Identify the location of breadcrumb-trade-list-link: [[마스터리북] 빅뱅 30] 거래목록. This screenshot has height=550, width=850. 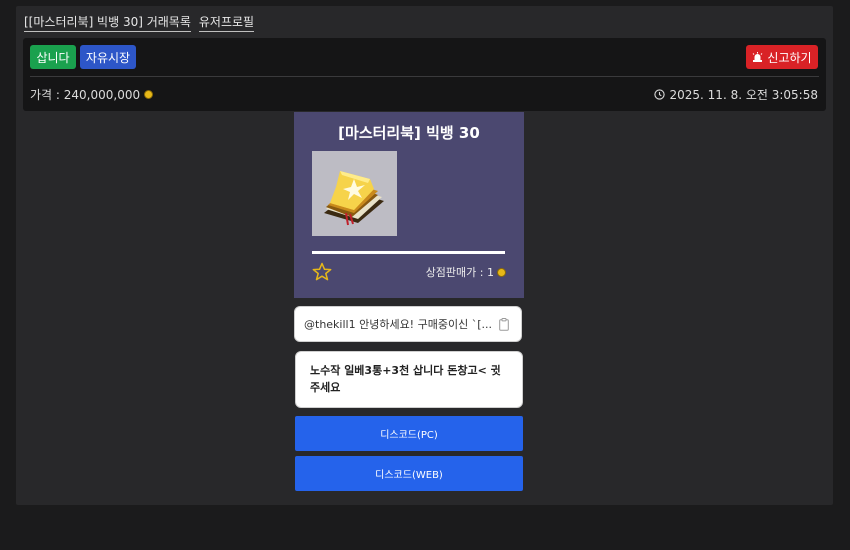
(107, 22).